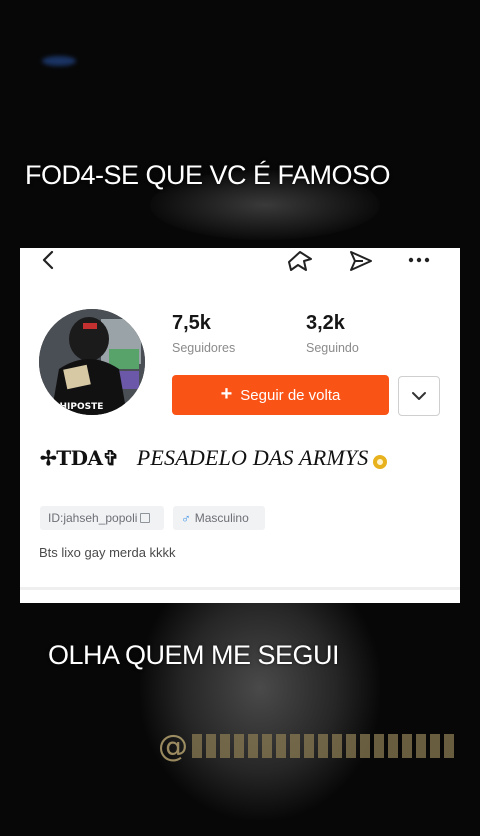 This screenshot has width=480, height=836. Describe the element at coordinates (49, 260) in the screenshot. I see `back-arrow-icon` at that location.